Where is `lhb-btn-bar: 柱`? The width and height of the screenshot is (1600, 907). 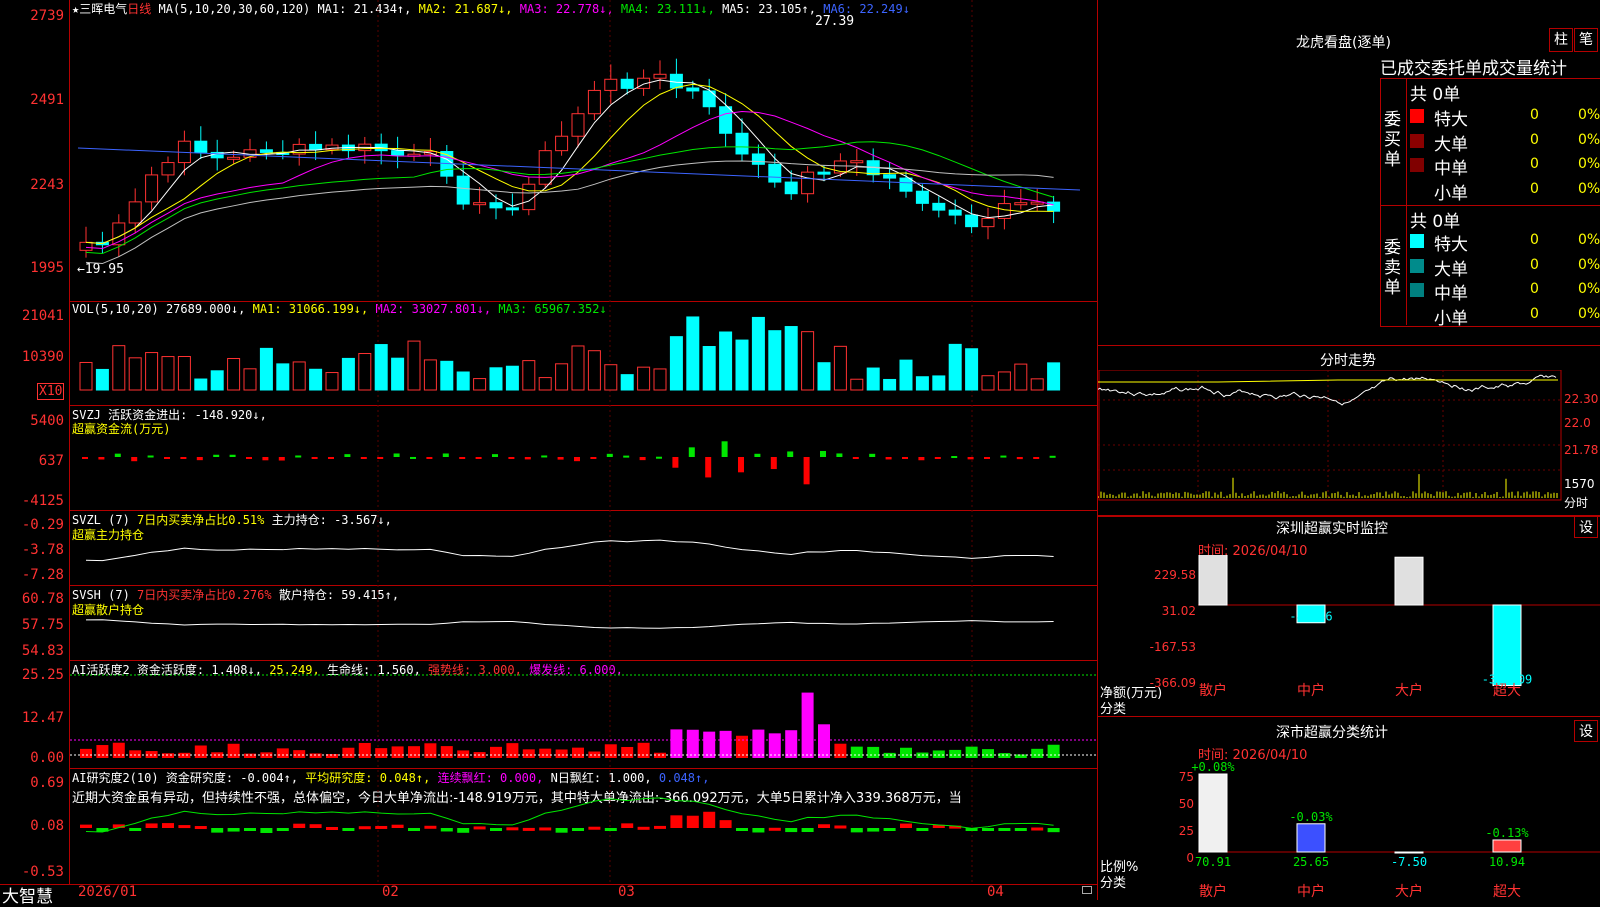
lhb-btn-bar: 柱 is located at coordinates (1561, 40).